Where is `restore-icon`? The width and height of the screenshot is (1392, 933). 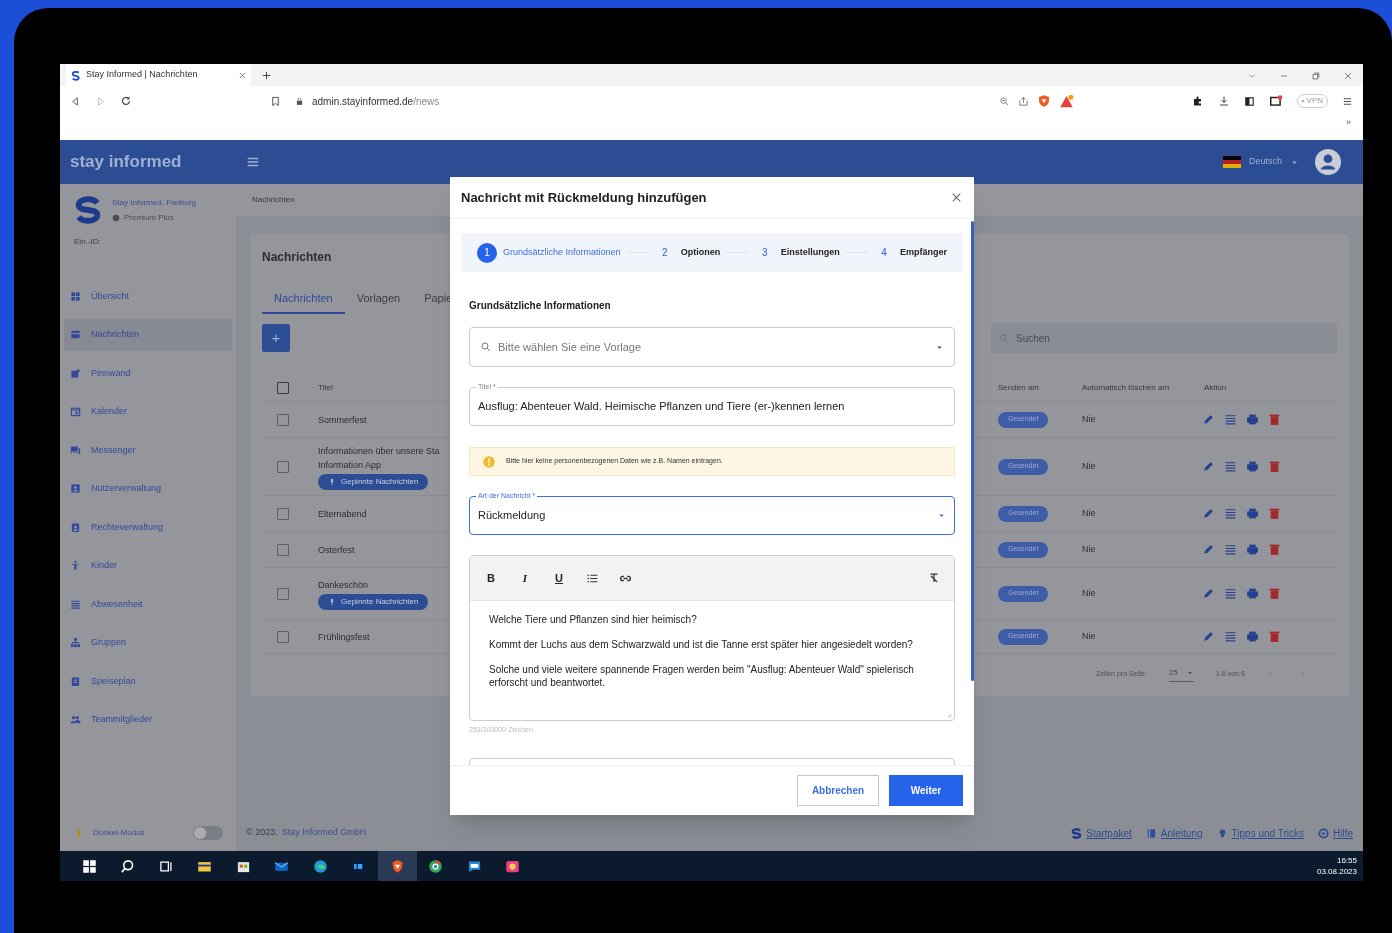
restore-icon is located at coordinates (1316, 76).